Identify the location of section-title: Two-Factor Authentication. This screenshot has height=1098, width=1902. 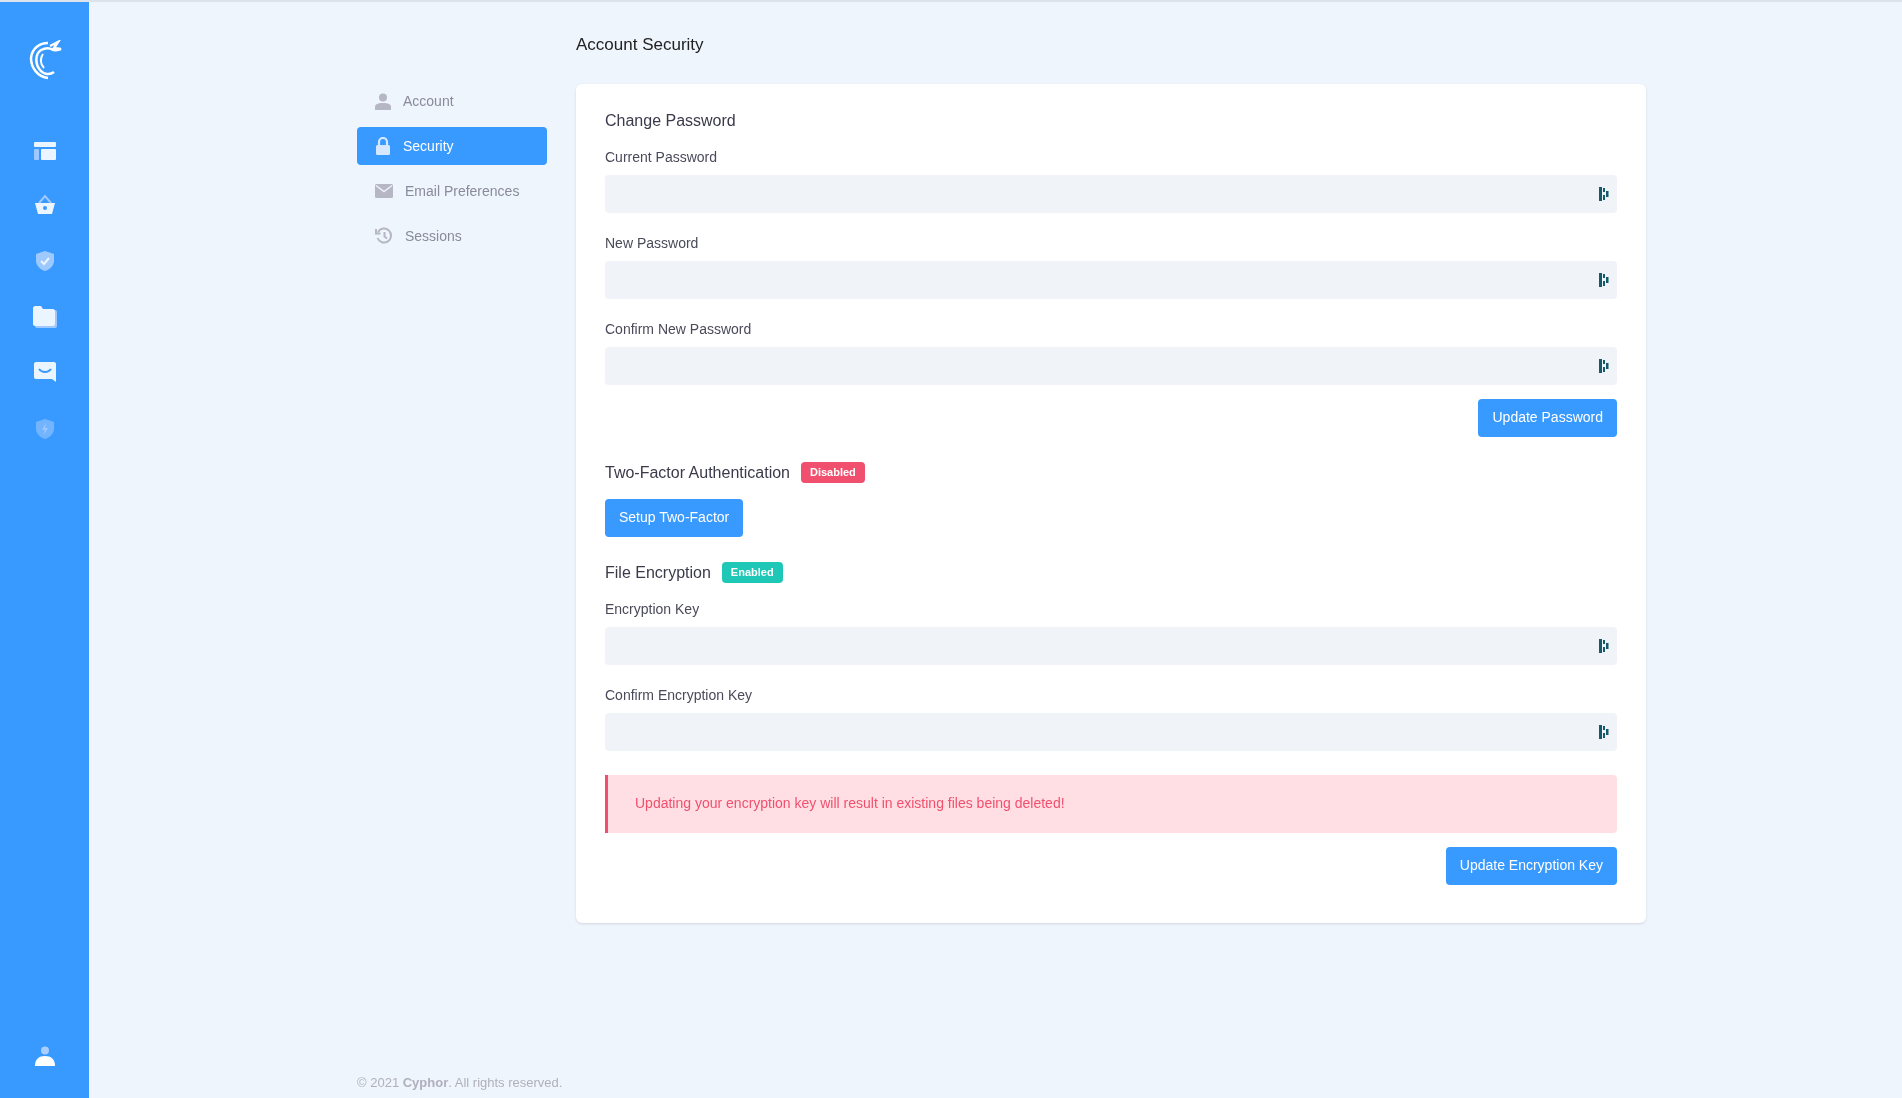
(697, 472).